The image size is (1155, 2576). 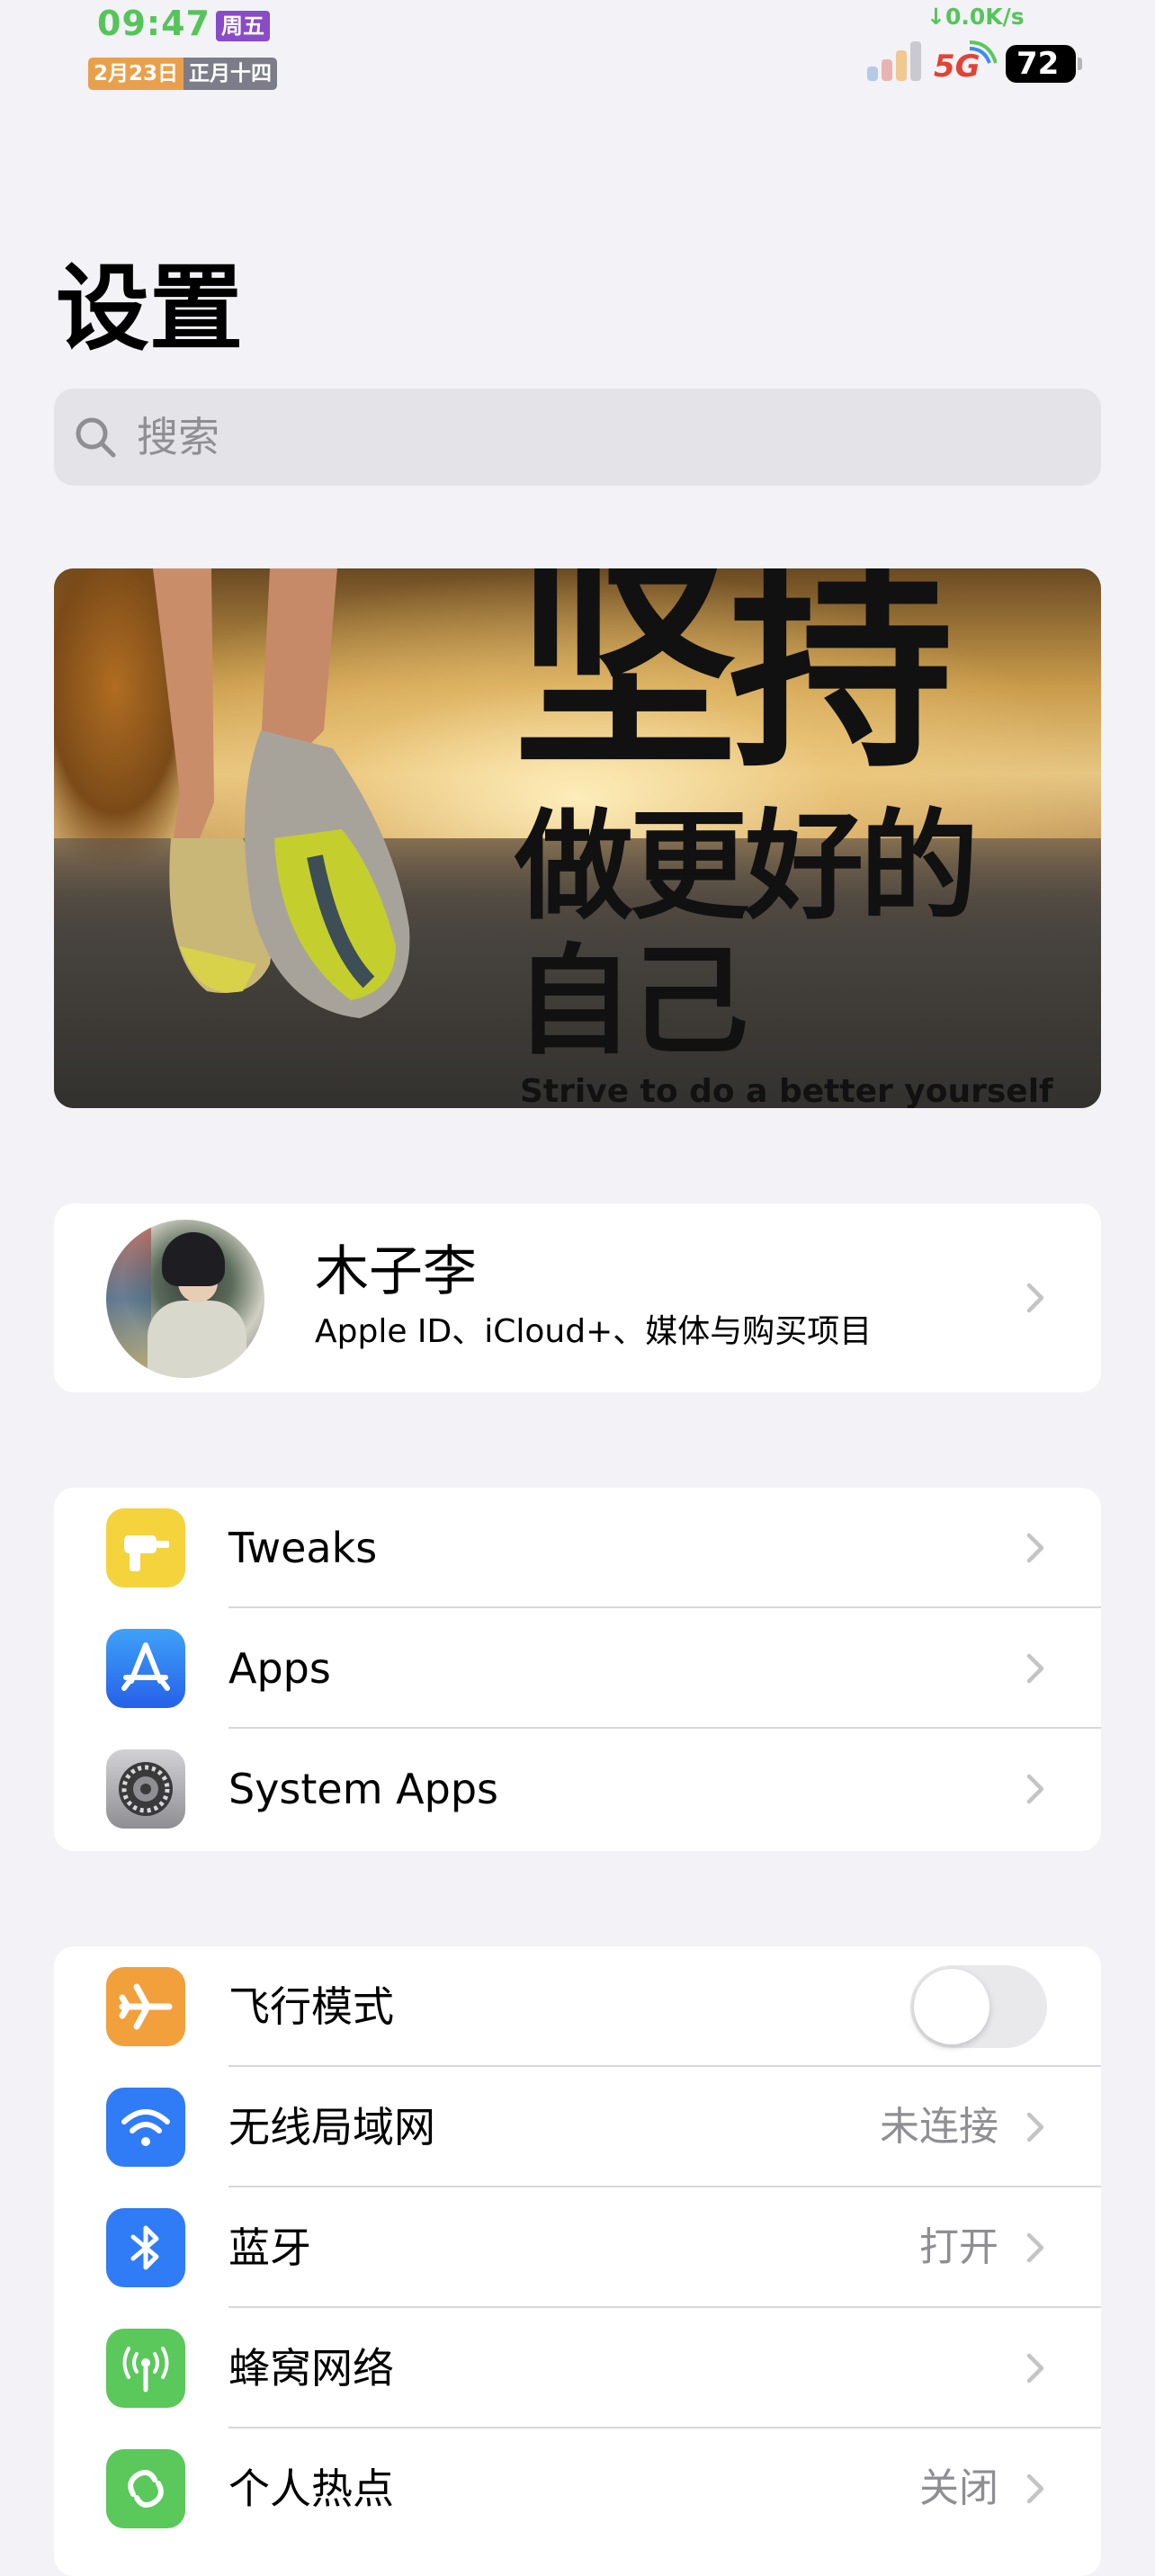 I want to click on banner-slogan-line3: 自己, so click(x=631, y=1002).